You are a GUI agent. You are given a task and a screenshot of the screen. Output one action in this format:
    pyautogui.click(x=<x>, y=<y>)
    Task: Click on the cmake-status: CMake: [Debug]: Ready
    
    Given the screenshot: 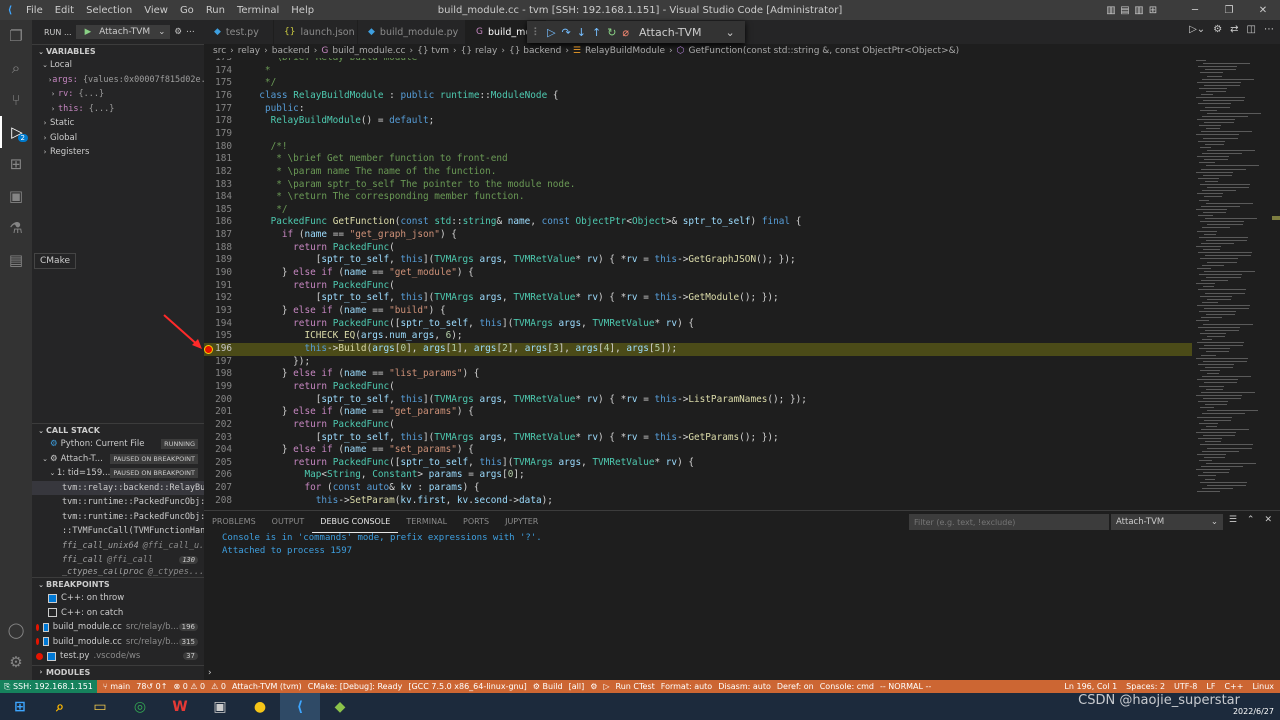 What is the action you would take?
    pyautogui.click(x=355, y=686)
    